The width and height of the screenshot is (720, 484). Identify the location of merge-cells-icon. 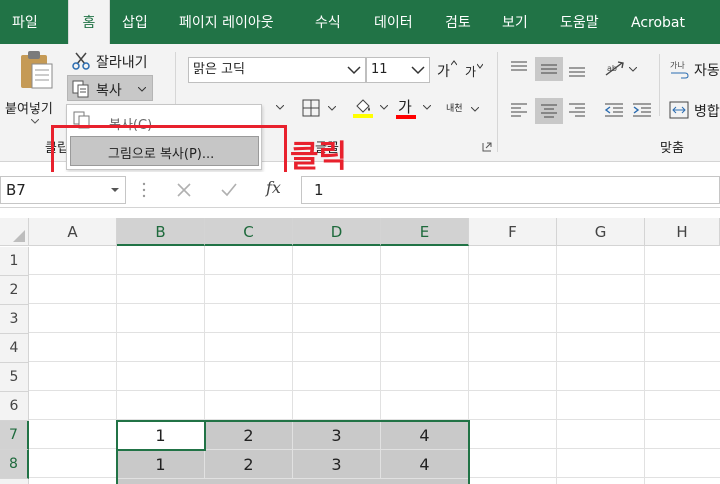
(679, 110).